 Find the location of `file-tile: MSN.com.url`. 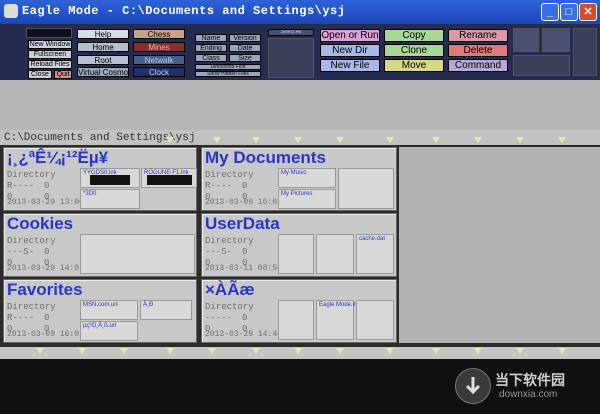

file-tile: MSN.com.url is located at coordinates (109, 310).